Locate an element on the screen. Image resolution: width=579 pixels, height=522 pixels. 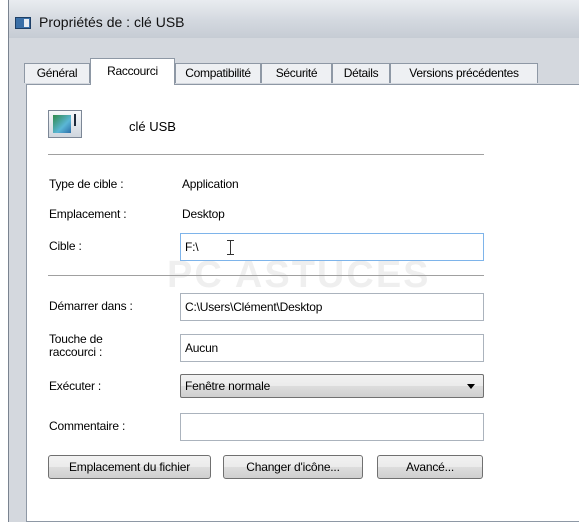
tab-security: Sécurité is located at coordinates (296, 73).